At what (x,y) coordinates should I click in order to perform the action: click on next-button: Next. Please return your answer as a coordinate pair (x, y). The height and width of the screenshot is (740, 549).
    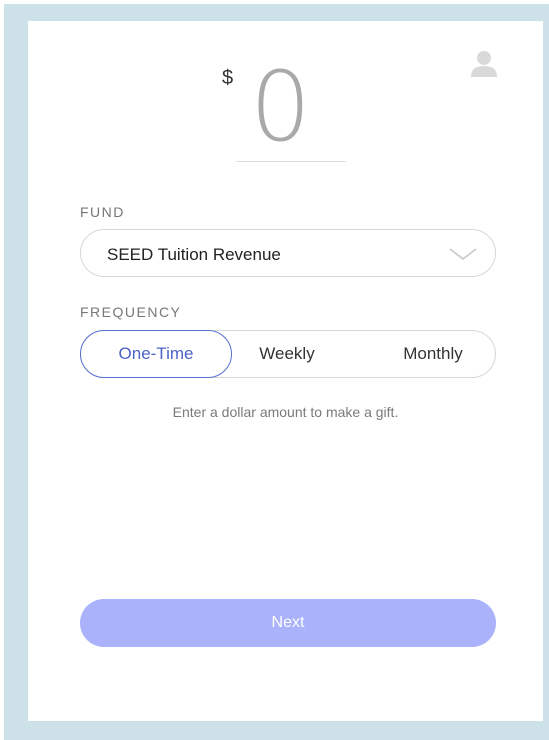
    Looking at the image, I should click on (288, 623).